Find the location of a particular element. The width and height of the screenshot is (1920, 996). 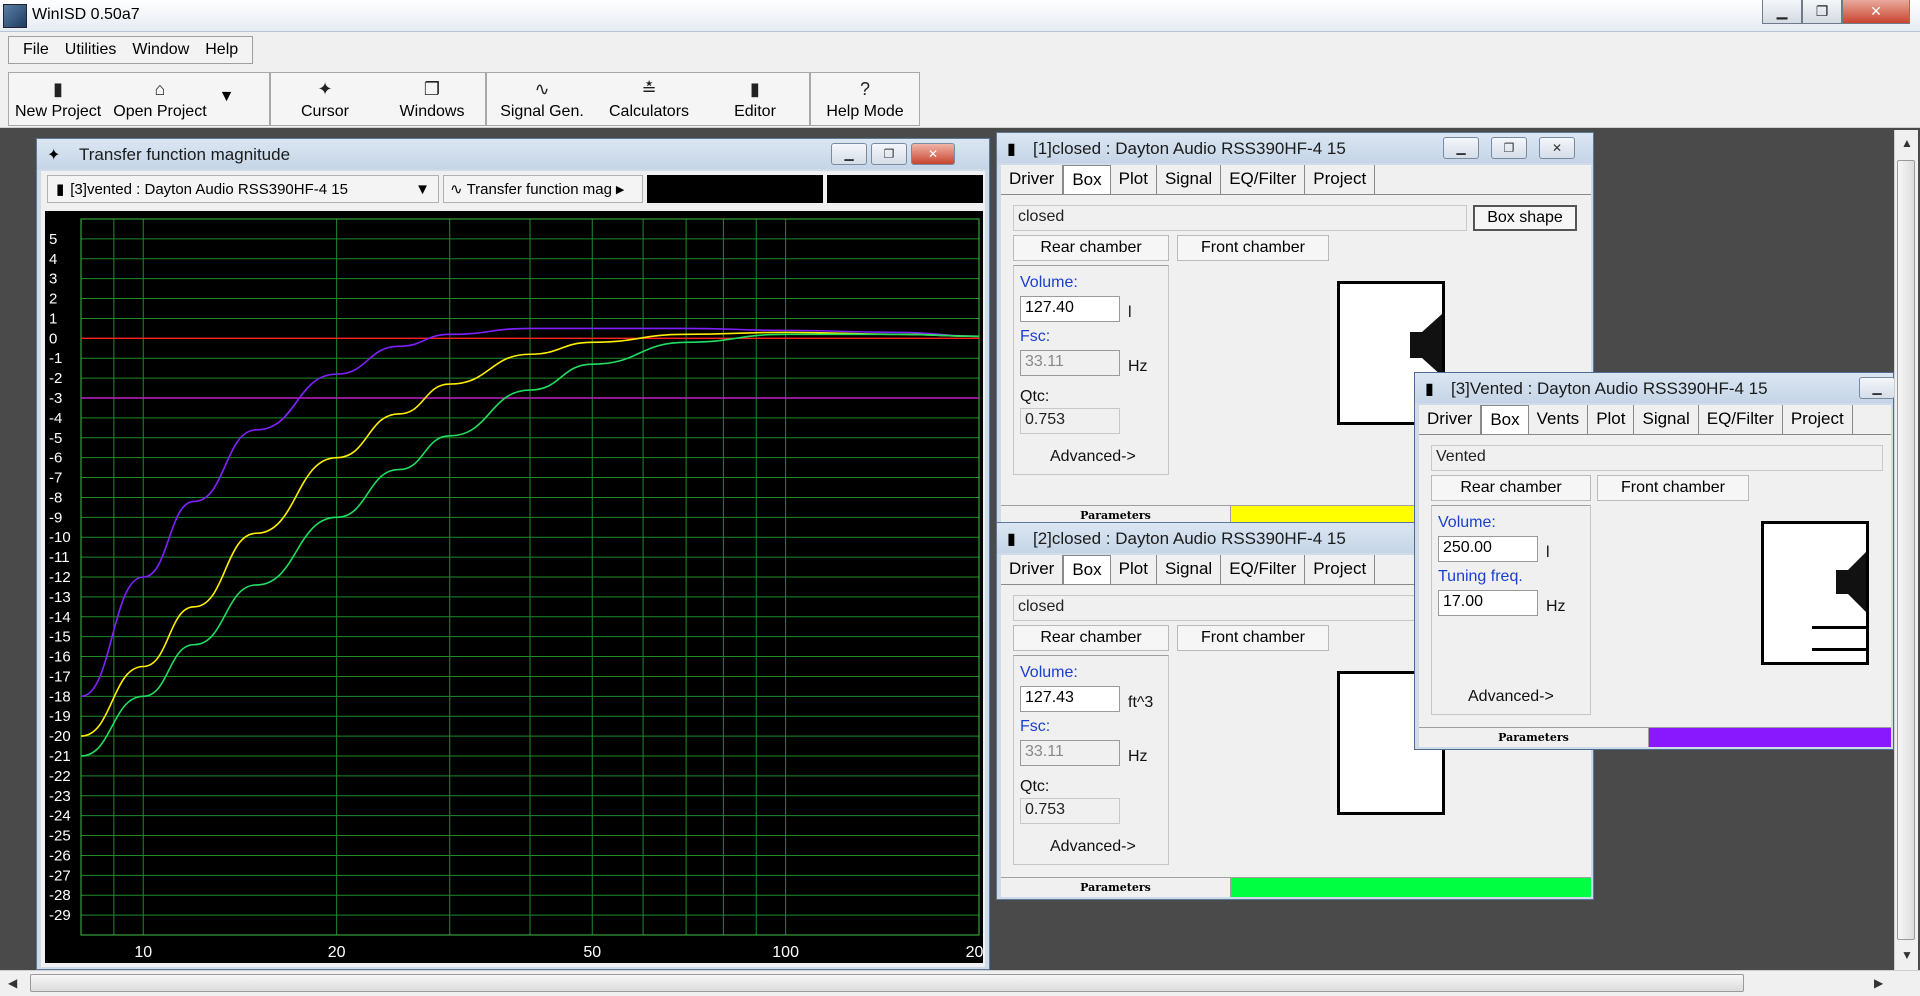

plot-close-button: ✕ is located at coordinates (933, 154).